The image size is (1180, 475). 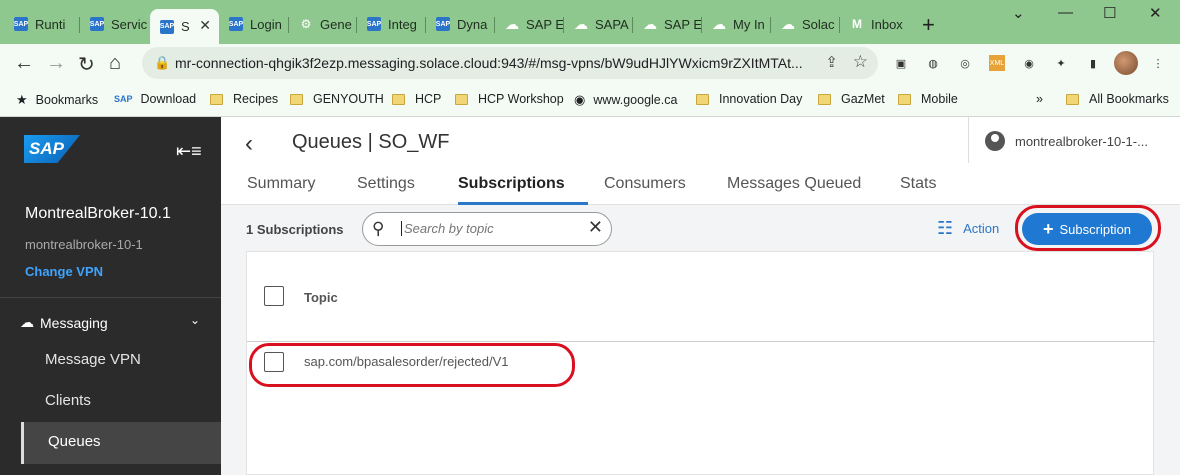 I want to click on tab-label: Login, so click(x=266, y=24).